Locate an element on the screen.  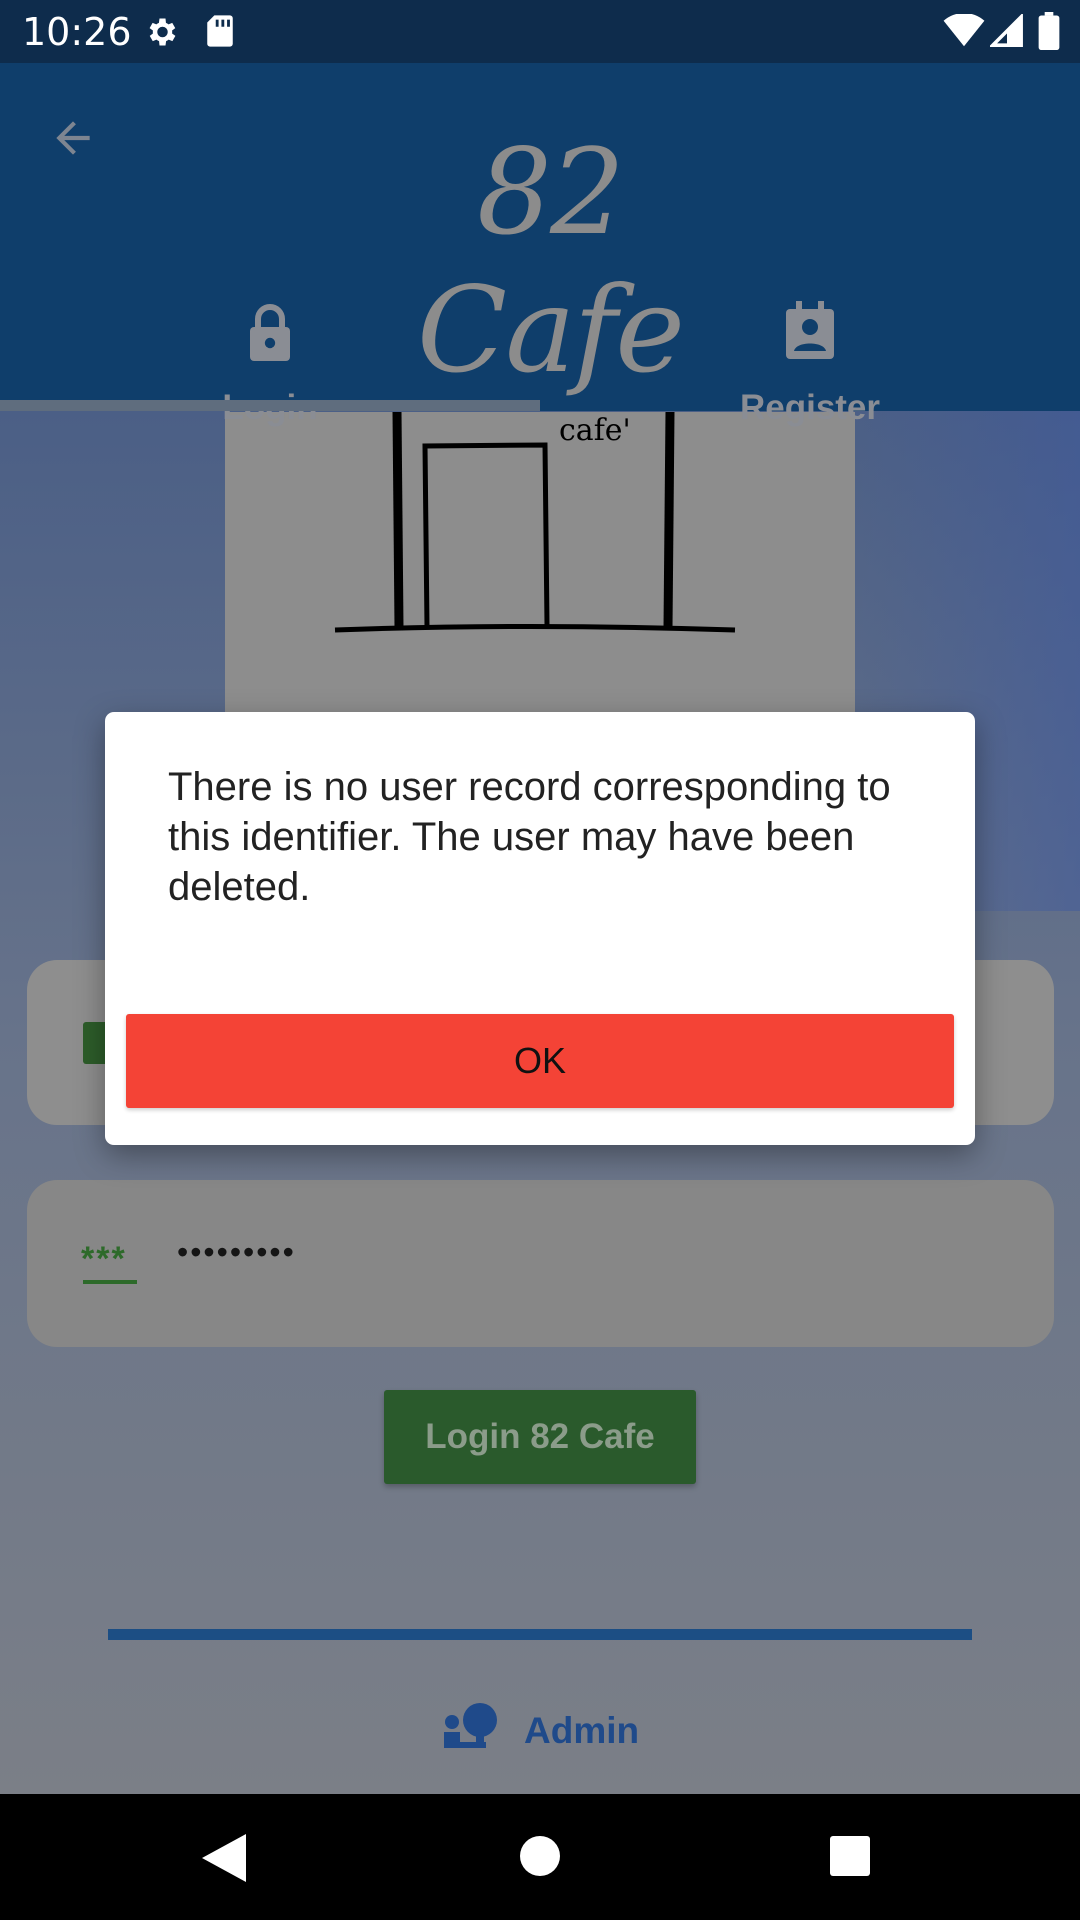
navigation-bar is located at coordinates (540, 1857).